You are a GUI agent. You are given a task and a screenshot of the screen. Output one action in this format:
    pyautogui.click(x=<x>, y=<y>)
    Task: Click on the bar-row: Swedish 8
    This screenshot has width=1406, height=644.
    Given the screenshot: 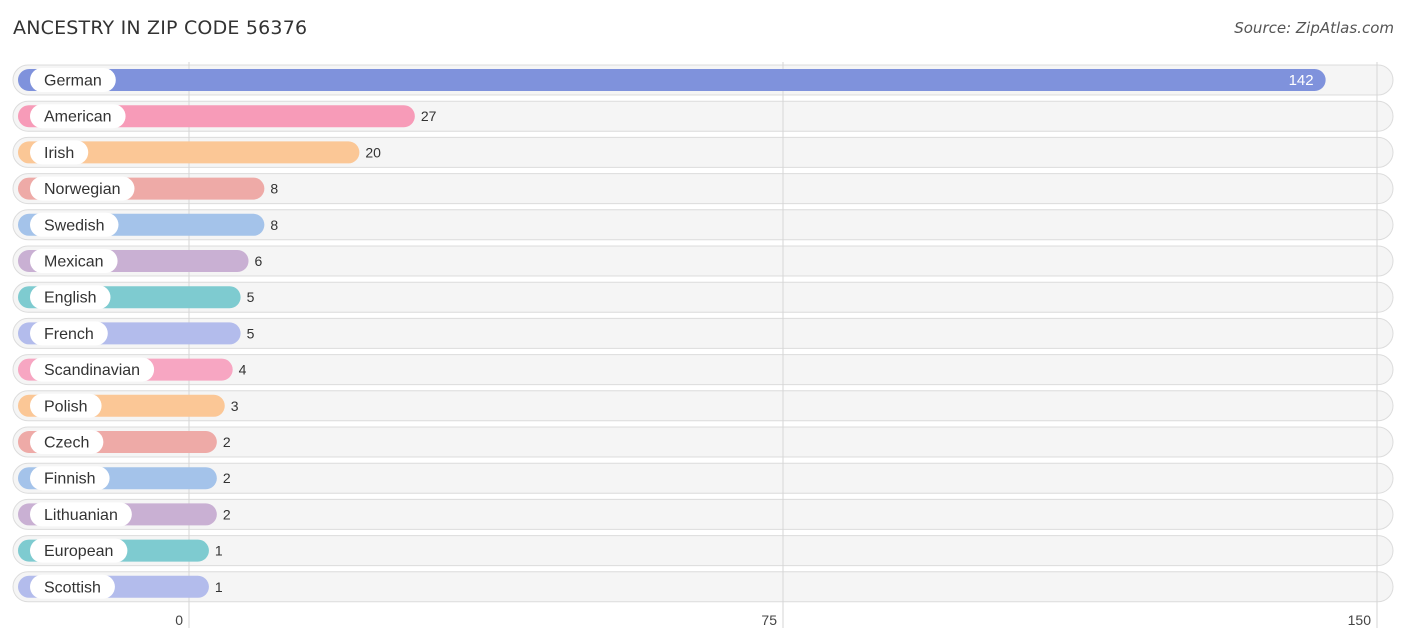 What is the action you would take?
    pyautogui.click(x=148, y=224)
    